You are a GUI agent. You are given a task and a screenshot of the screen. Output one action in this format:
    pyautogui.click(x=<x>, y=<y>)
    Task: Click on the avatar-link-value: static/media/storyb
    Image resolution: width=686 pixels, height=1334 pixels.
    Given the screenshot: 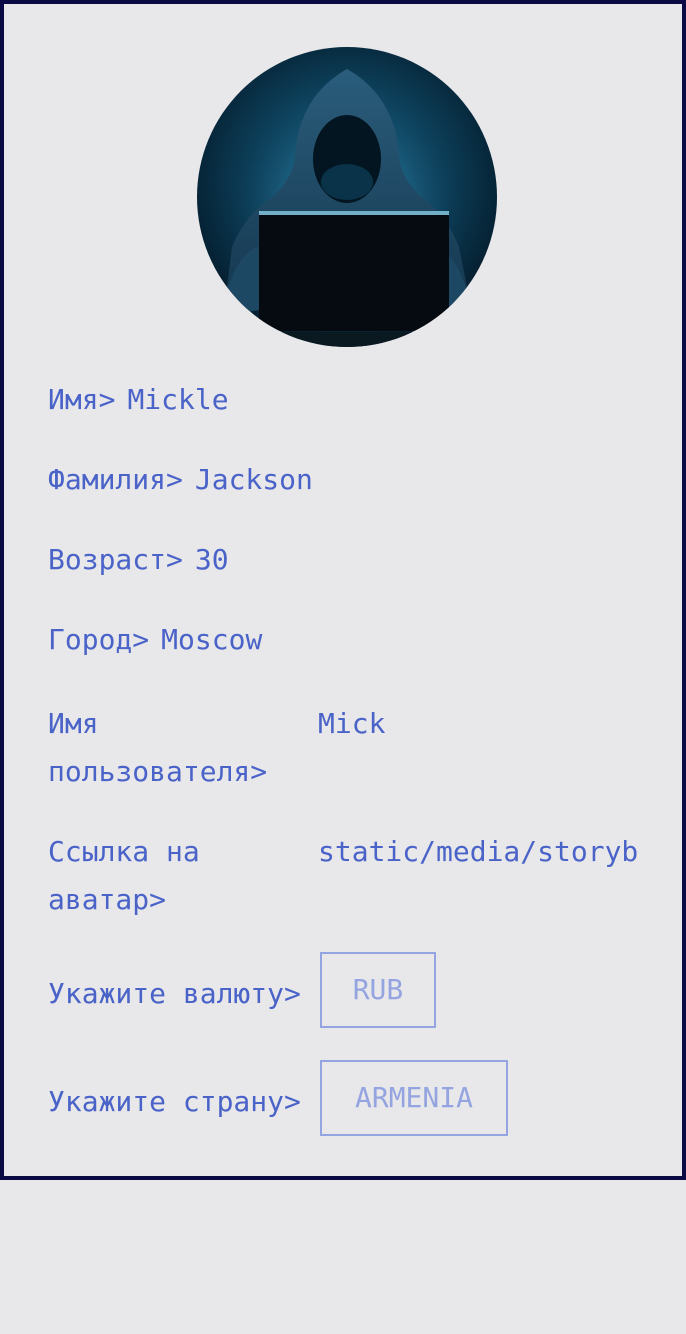 What is the action you would take?
    pyautogui.click(x=478, y=851)
    